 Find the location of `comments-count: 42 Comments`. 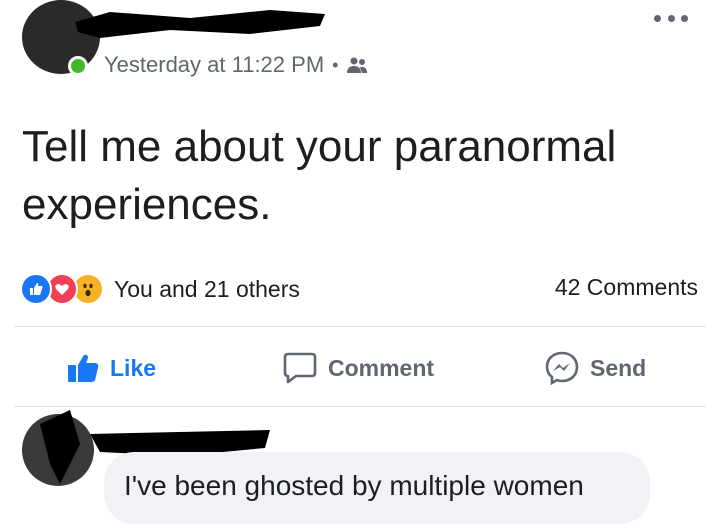

comments-count: 42 Comments is located at coordinates (626, 287).